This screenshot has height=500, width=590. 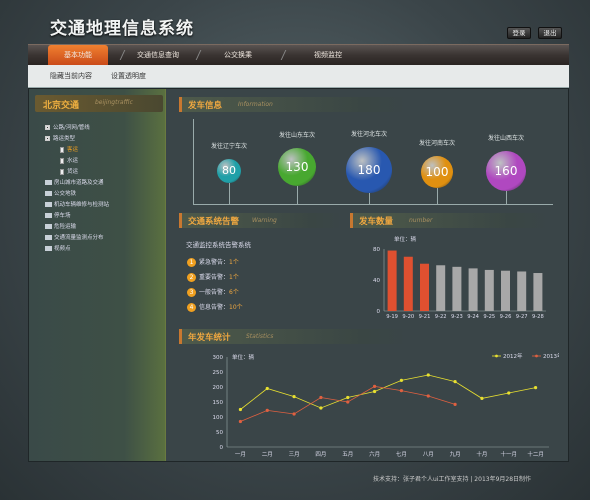 What do you see at coordinates (550, 33) in the screenshot?
I see `logout-button: 退出` at bounding box center [550, 33].